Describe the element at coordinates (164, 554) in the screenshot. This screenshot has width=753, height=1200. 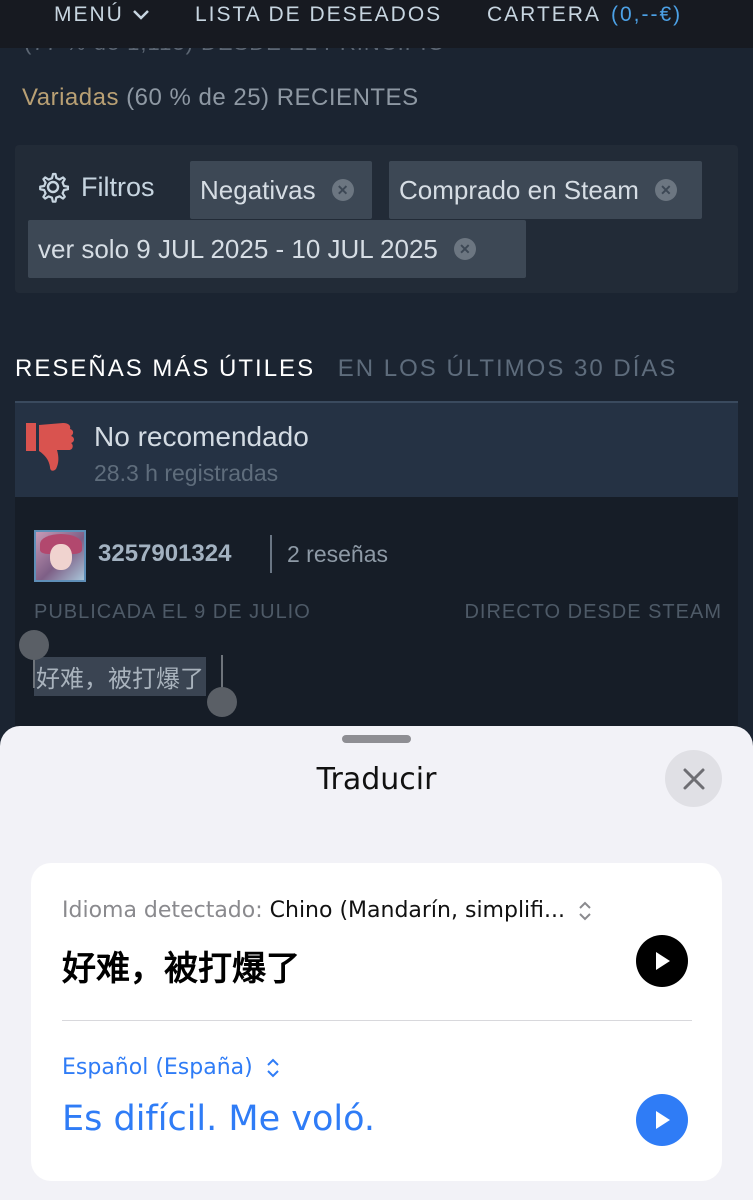
I see `reviewer-name: 3257901324` at that location.